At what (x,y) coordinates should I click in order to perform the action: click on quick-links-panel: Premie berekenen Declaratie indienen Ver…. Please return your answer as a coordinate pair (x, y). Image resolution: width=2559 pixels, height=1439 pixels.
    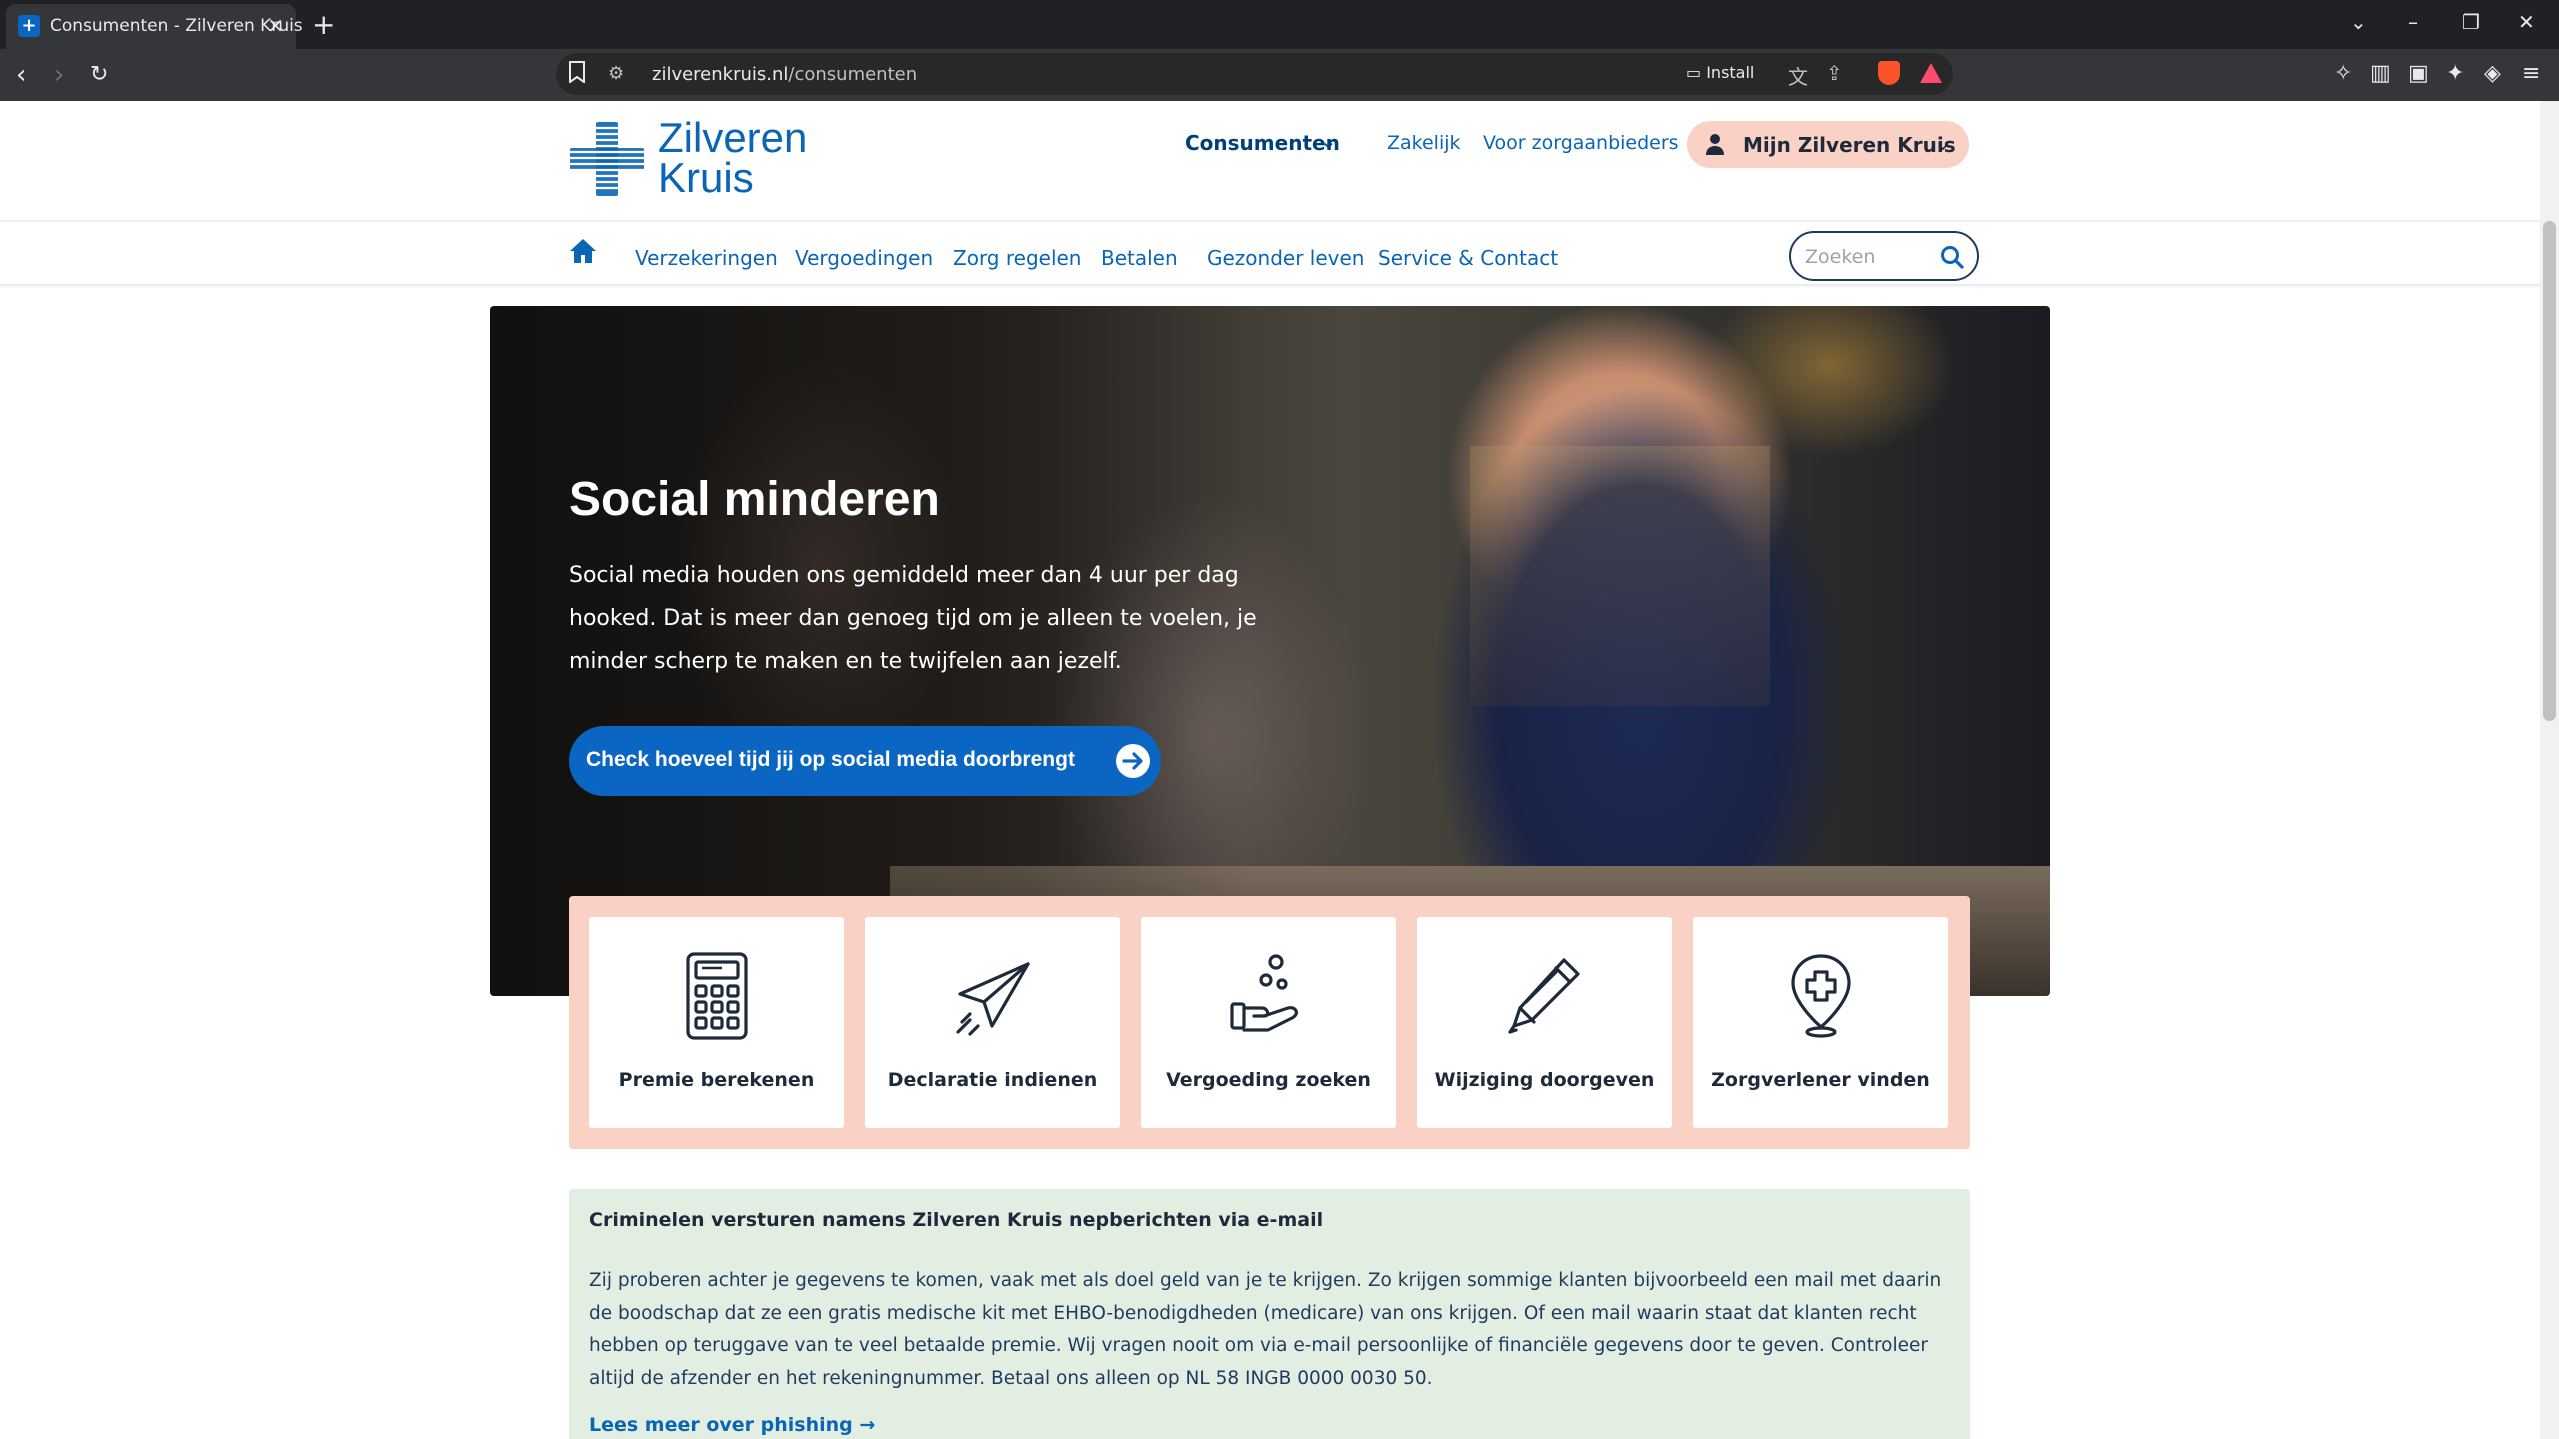
    Looking at the image, I should click on (1269, 1022).